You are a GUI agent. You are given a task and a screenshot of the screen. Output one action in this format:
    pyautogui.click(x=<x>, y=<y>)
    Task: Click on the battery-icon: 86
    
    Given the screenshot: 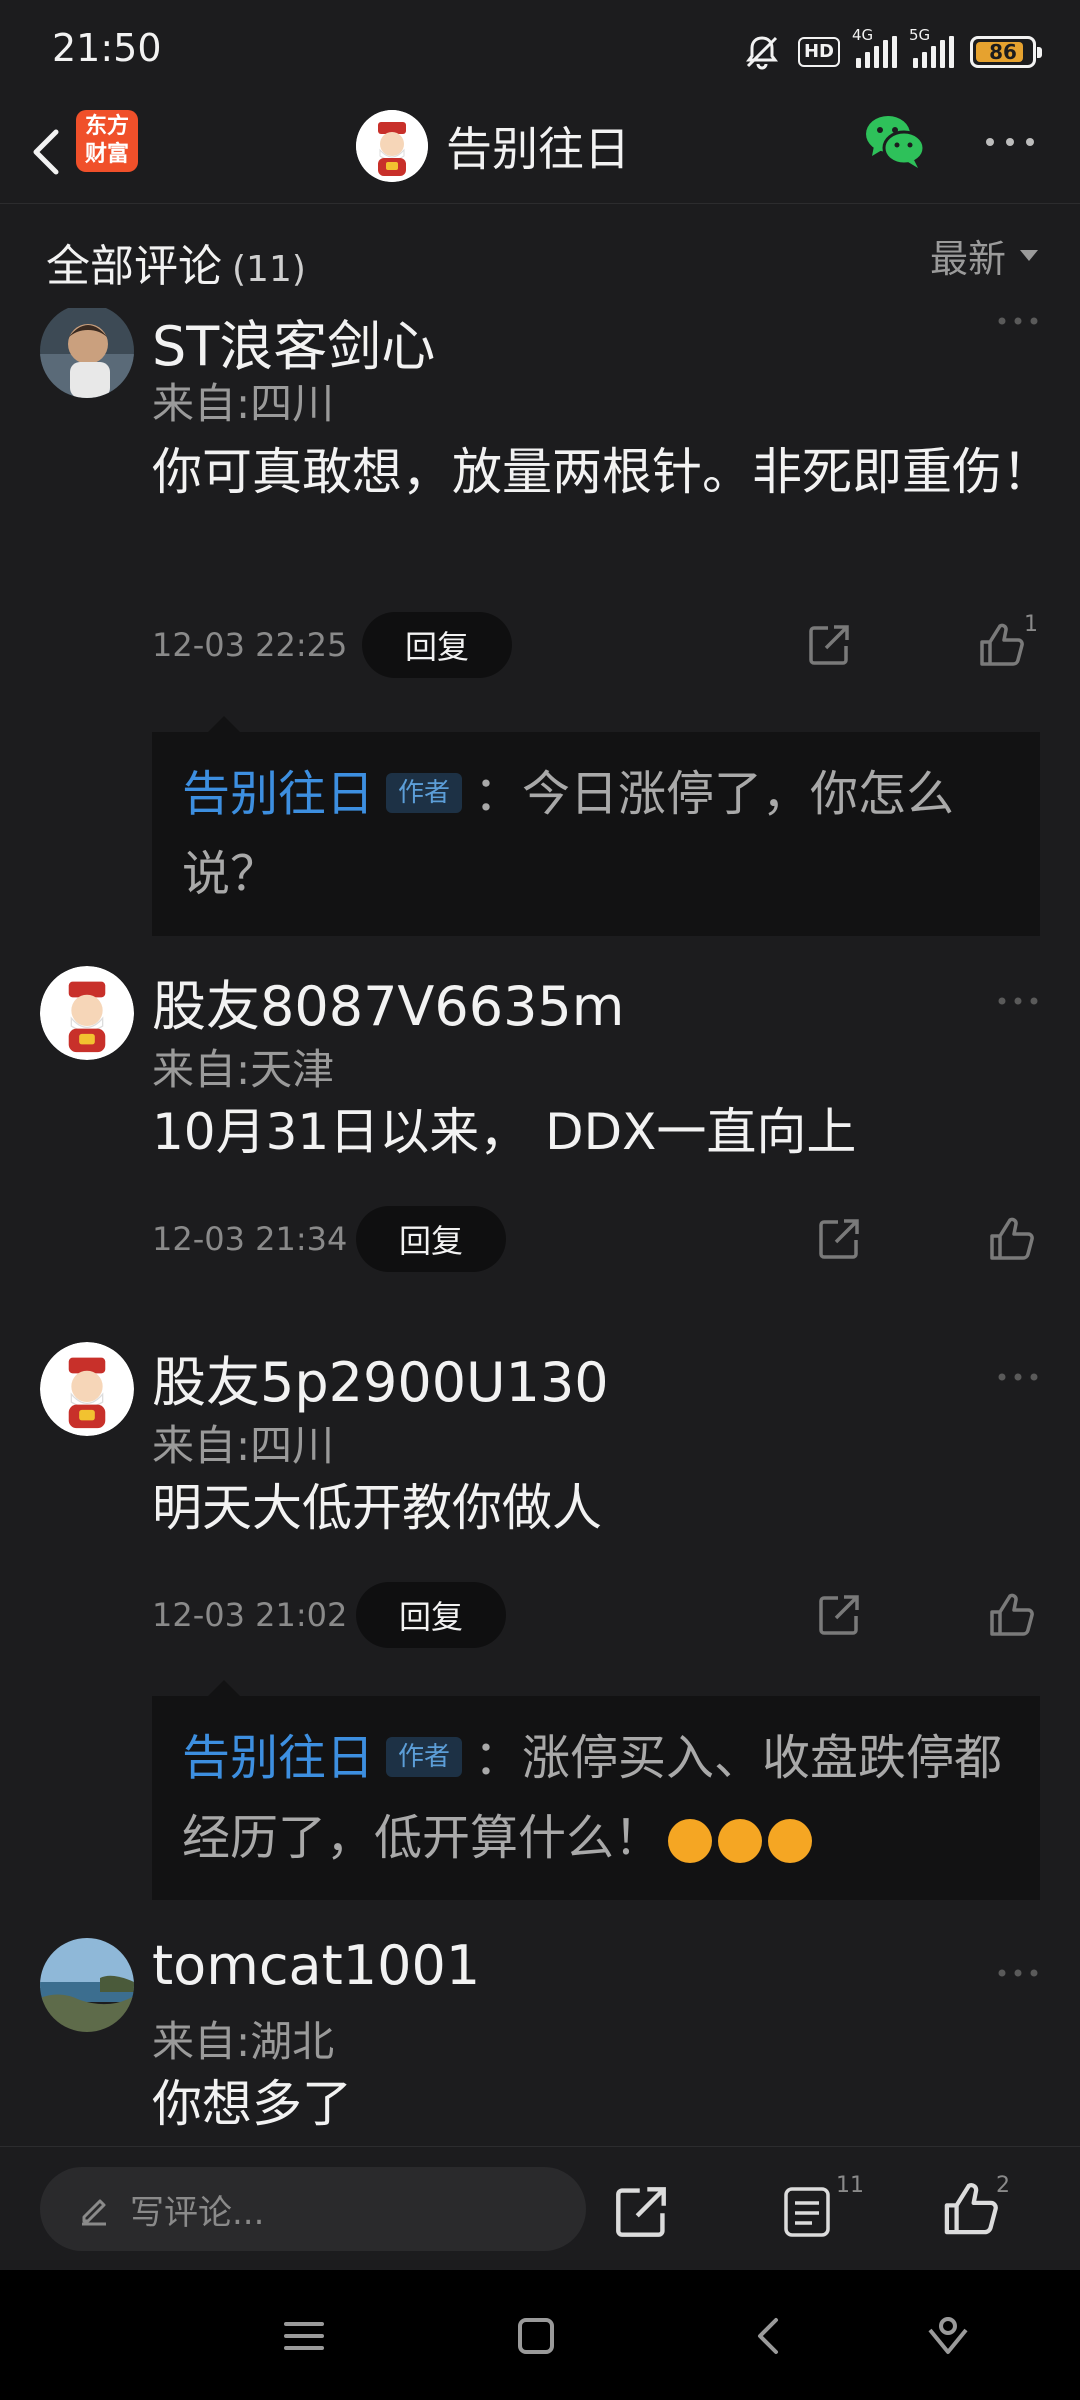 What is the action you would take?
    pyautogui.click(x=1006, y=52)
    